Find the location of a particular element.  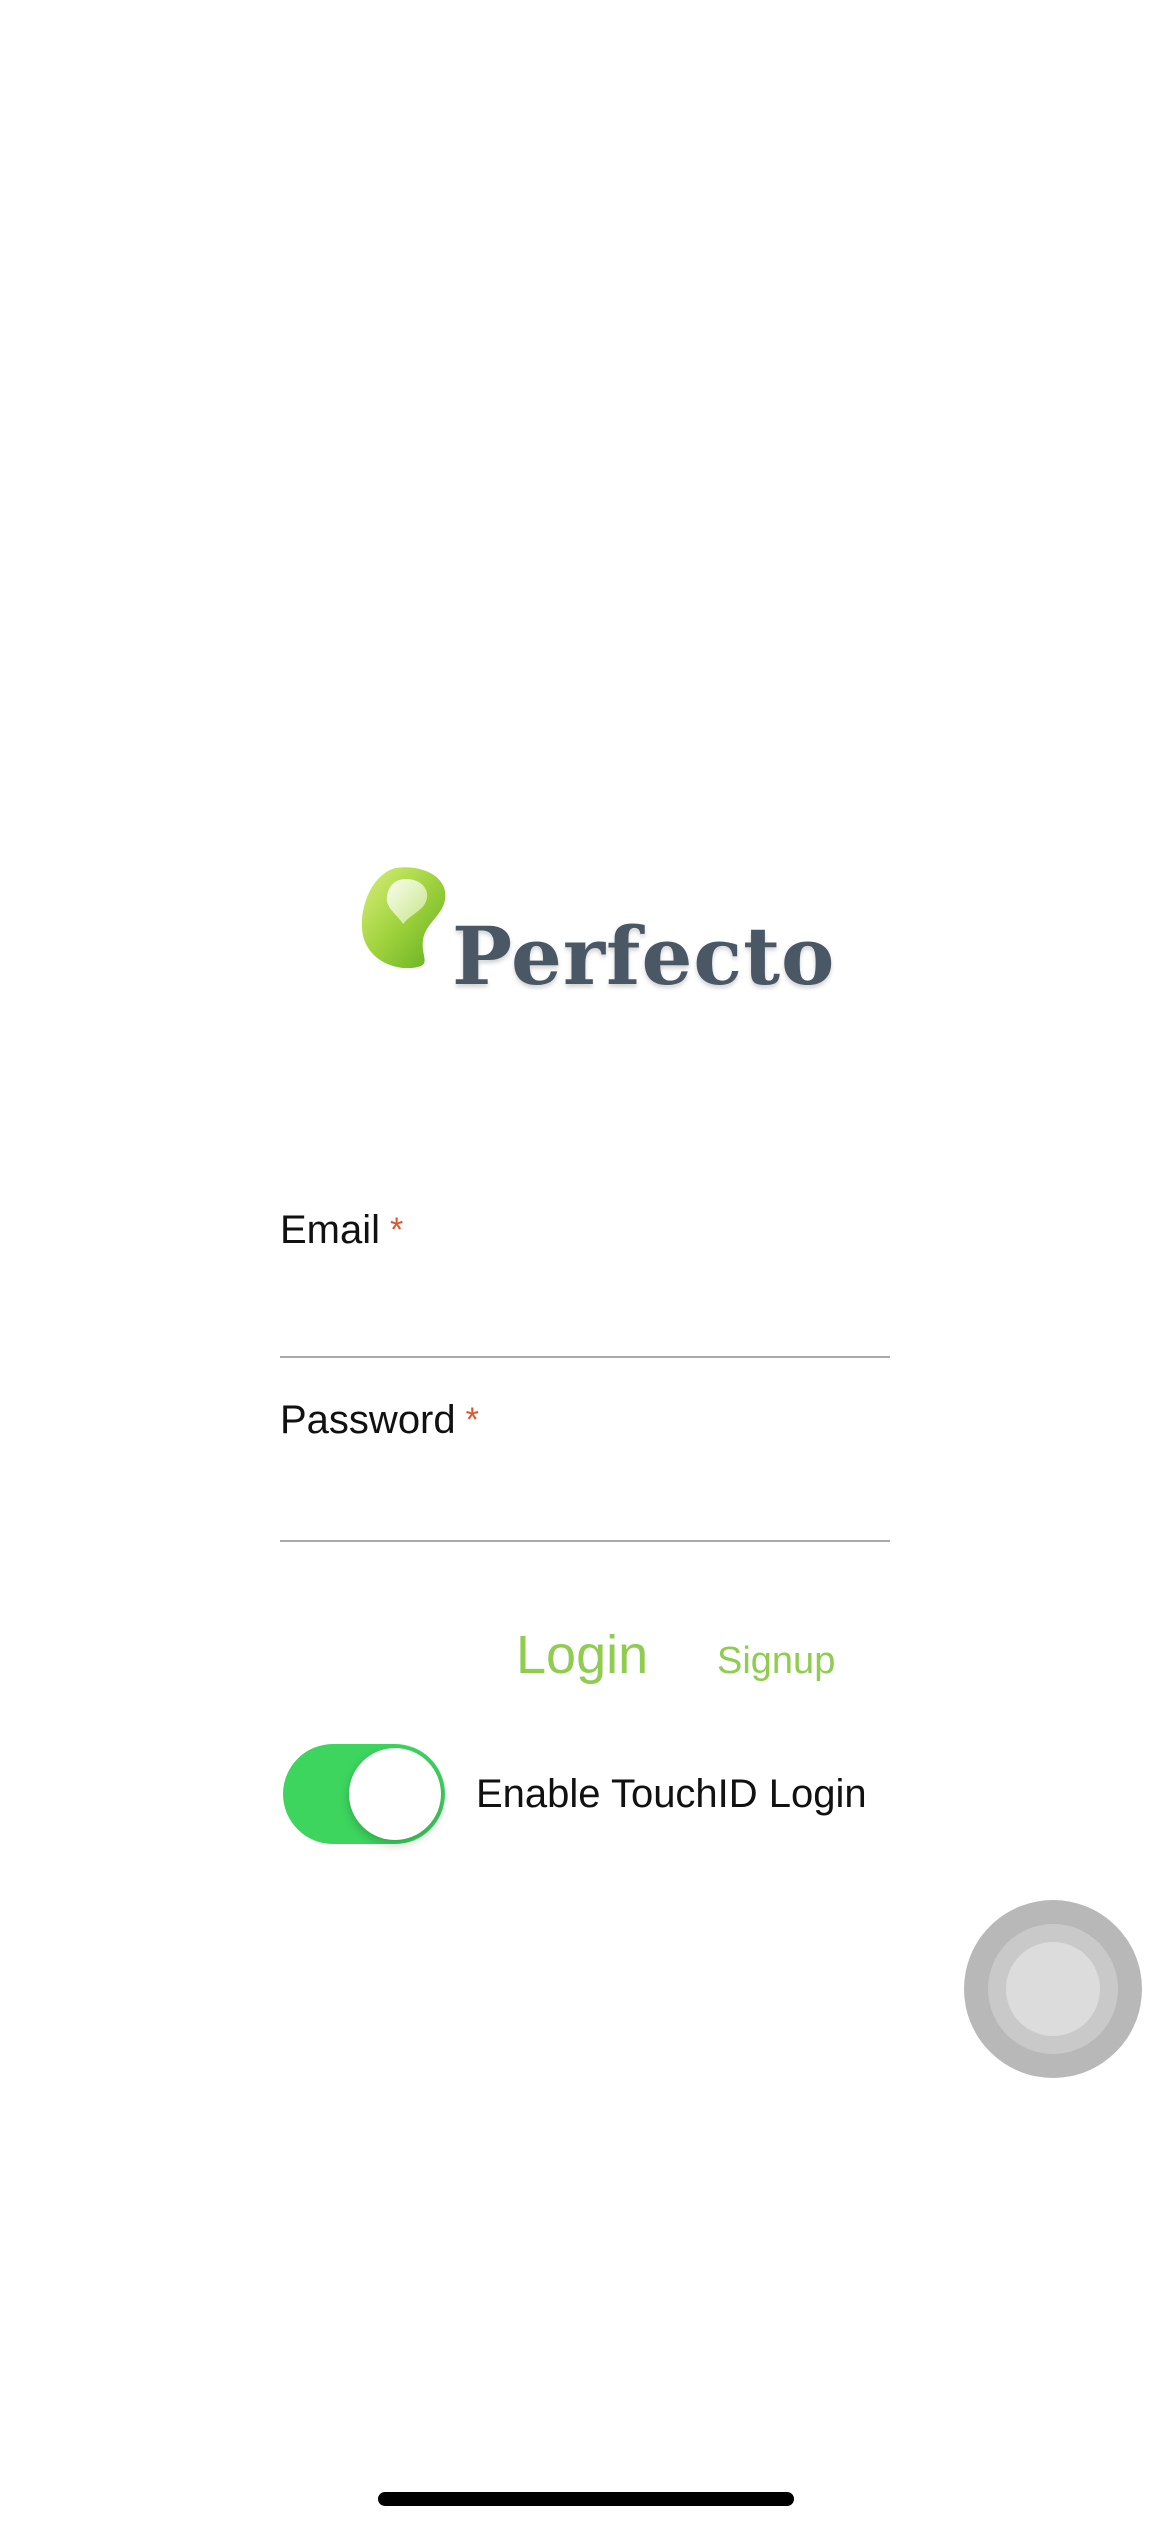

password-required-marker: * is located at coordinates (472, 1420).